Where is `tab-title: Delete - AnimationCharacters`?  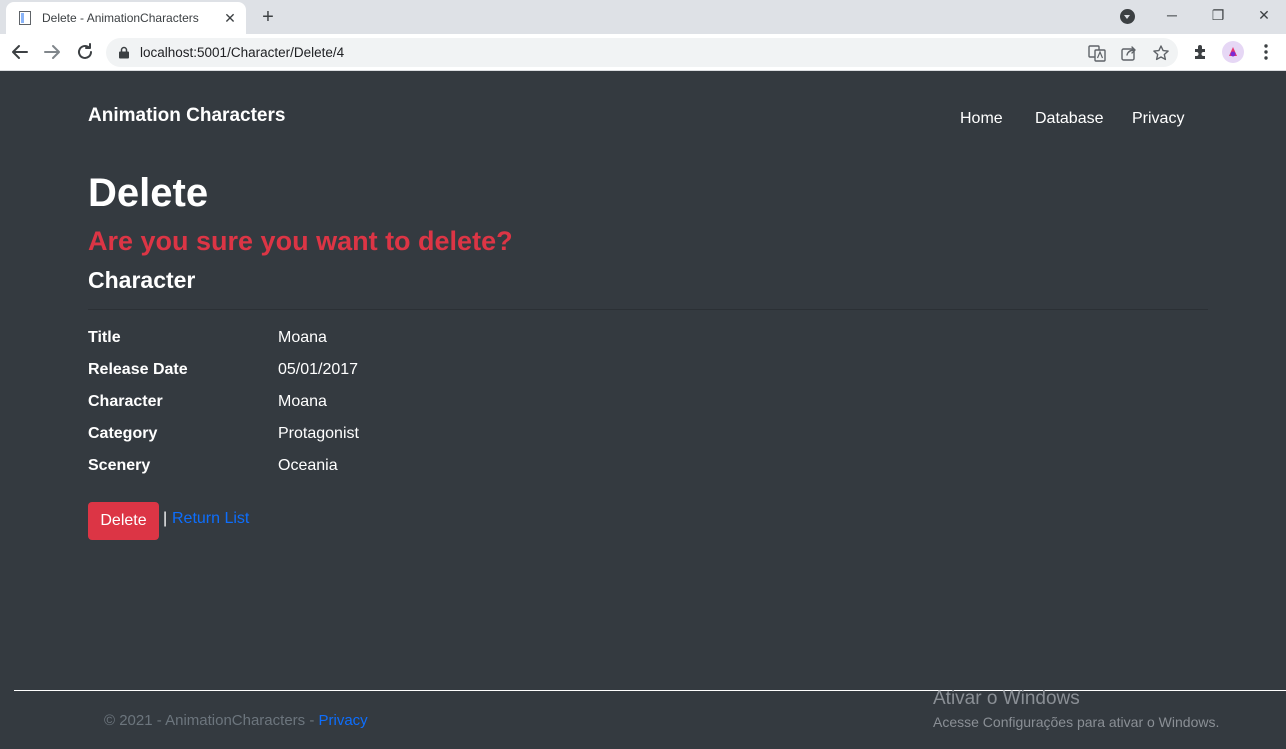
tab-title: Delete - AnimationCharacters is located at coordinates (120, 18).